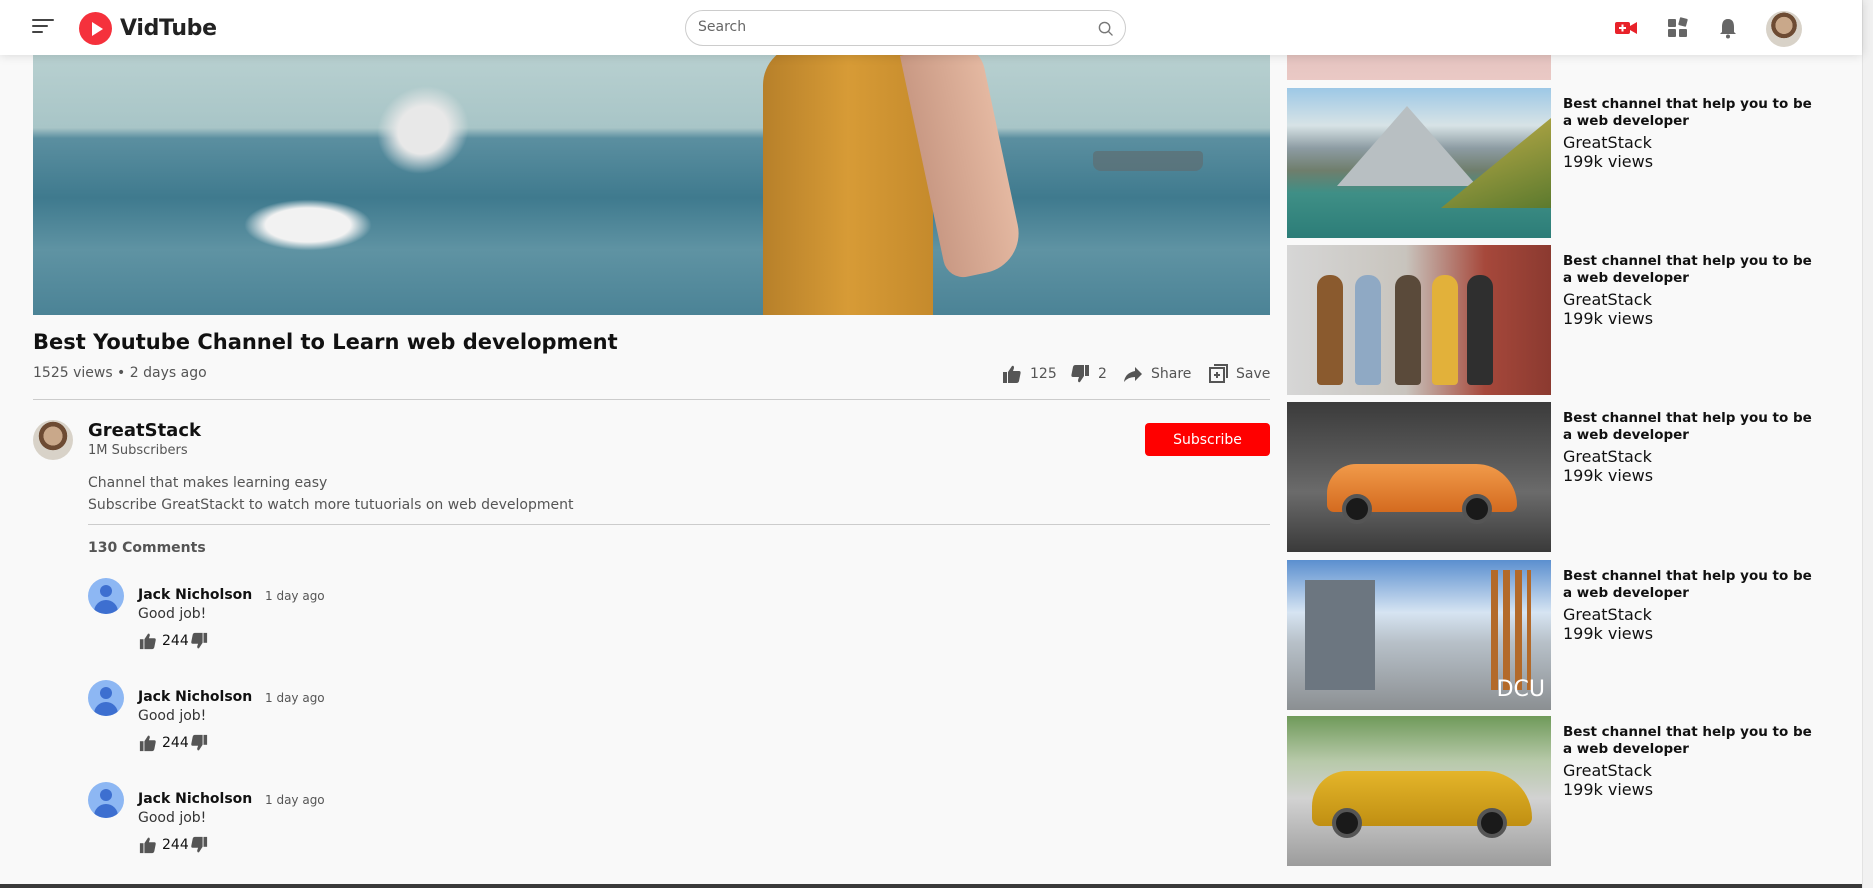  What do you see at coordinates (1171, 374) in the screenshot?
I see `share-label: Share` at bounding box center [1171, 374].